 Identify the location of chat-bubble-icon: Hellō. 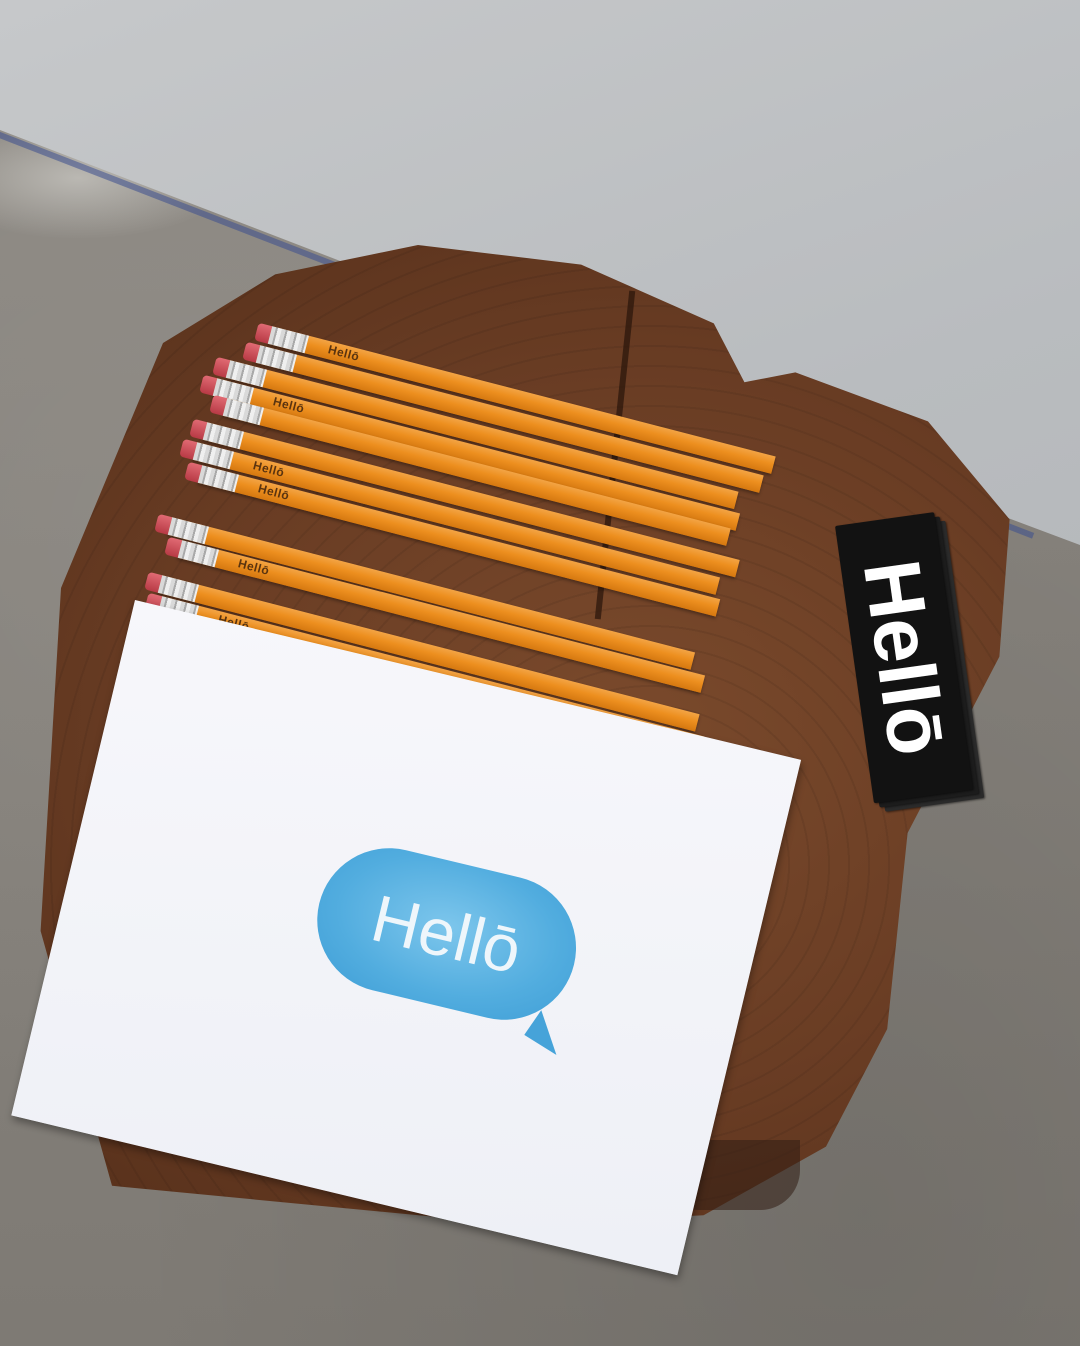
(446, 933).